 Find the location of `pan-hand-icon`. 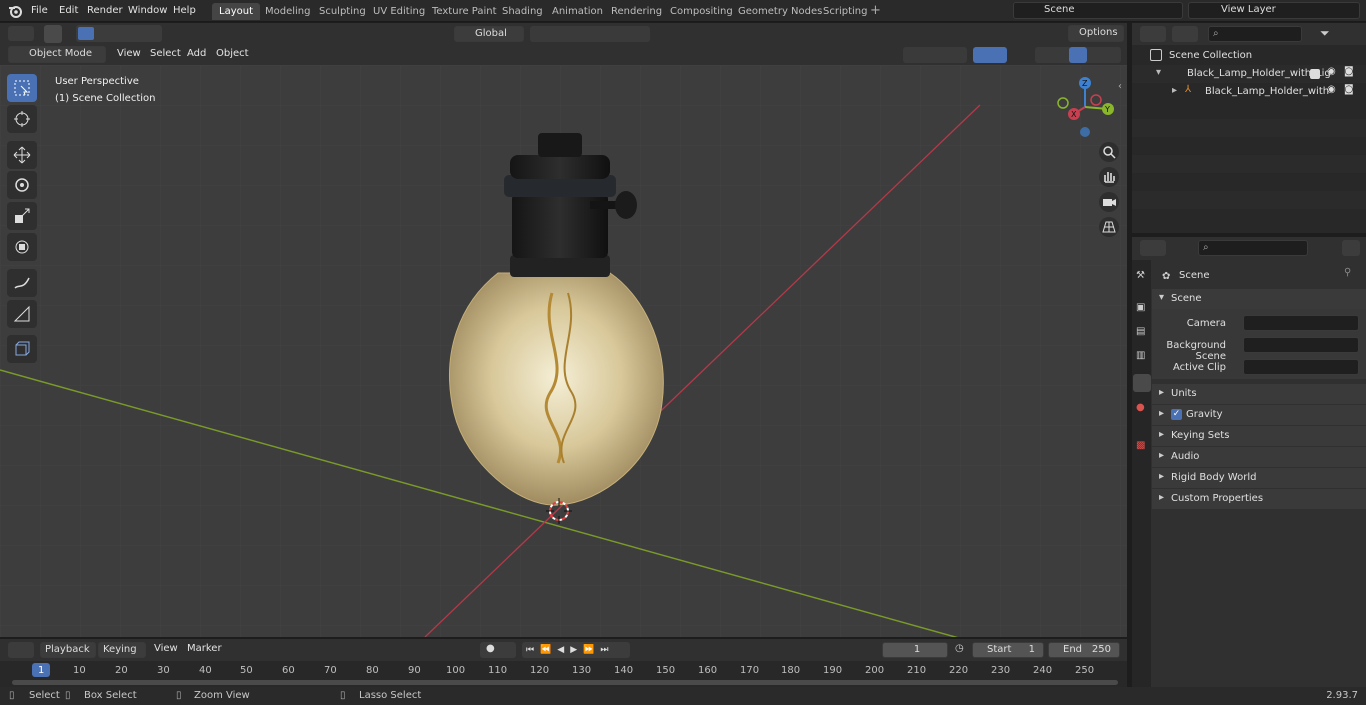

pan-hand-icon is located at coordinates (1109, 177).